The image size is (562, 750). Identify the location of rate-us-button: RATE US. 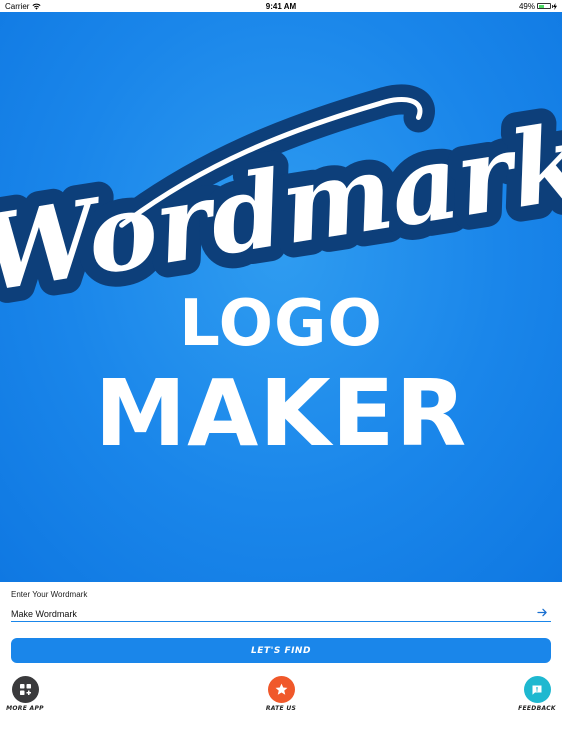
(281, 694).